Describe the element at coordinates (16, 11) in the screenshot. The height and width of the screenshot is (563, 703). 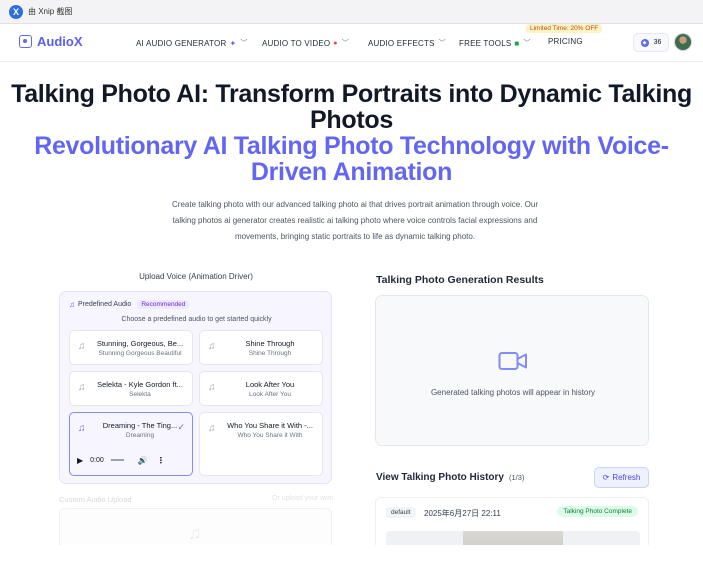
I see `xnip-logo-icon: X` at that location.